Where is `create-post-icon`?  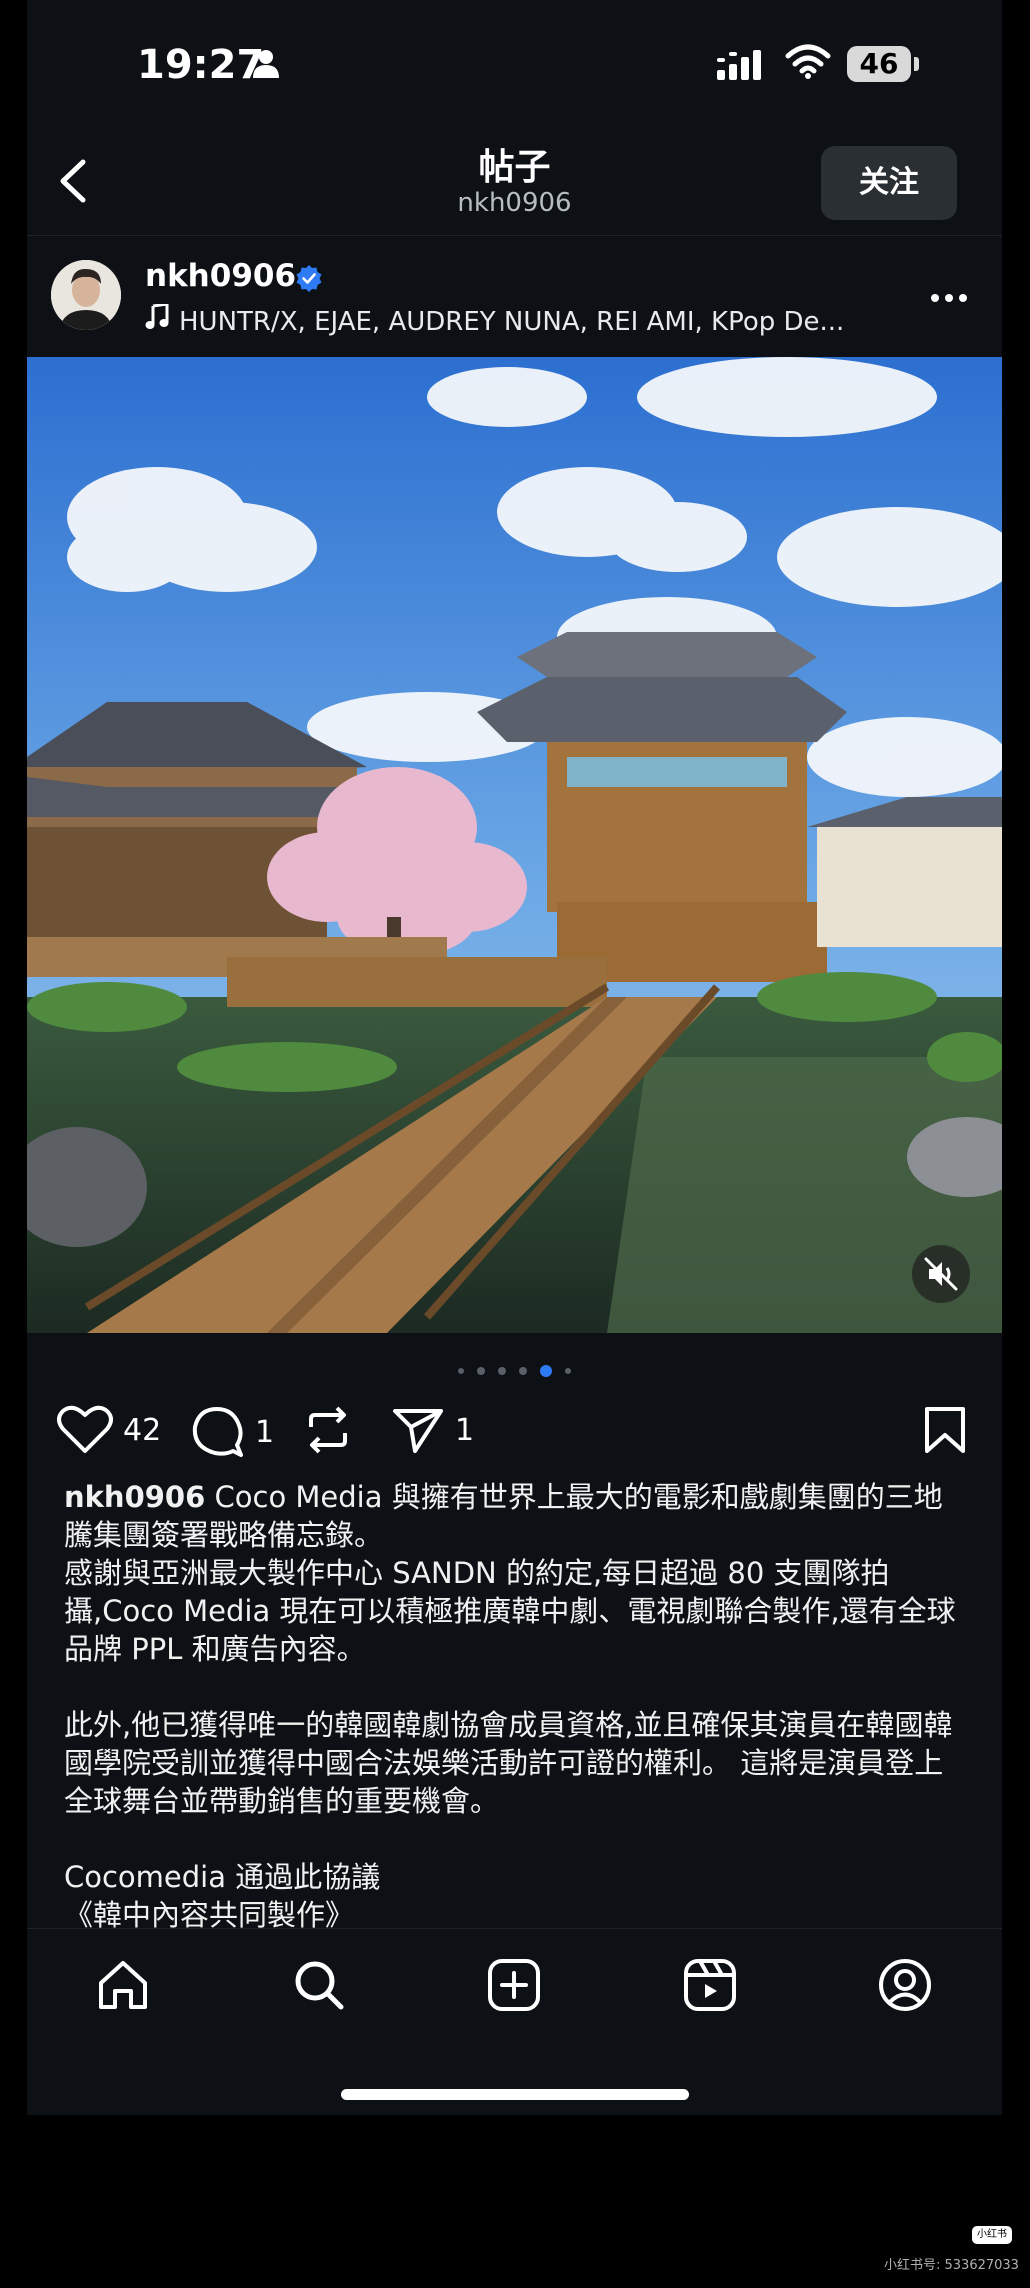 create-post-icon is located at coordinates (514, 1985).